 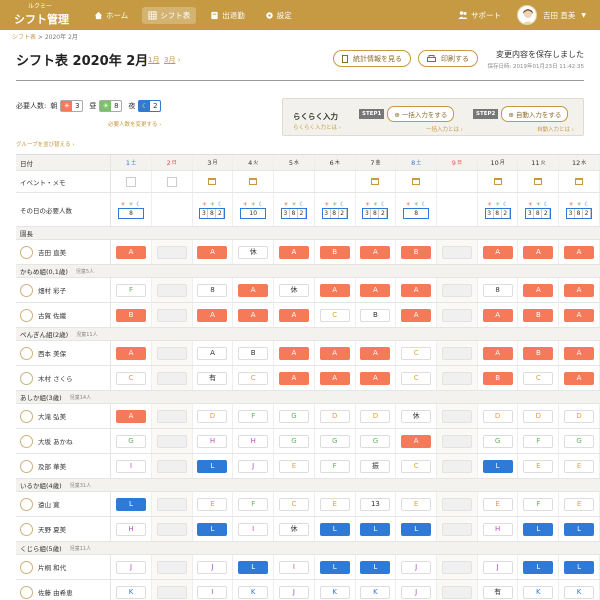 What do you see at coordinates (579, 592) in the screenshot?
I see `shift-pill: K` at bounding box center [579, 592].